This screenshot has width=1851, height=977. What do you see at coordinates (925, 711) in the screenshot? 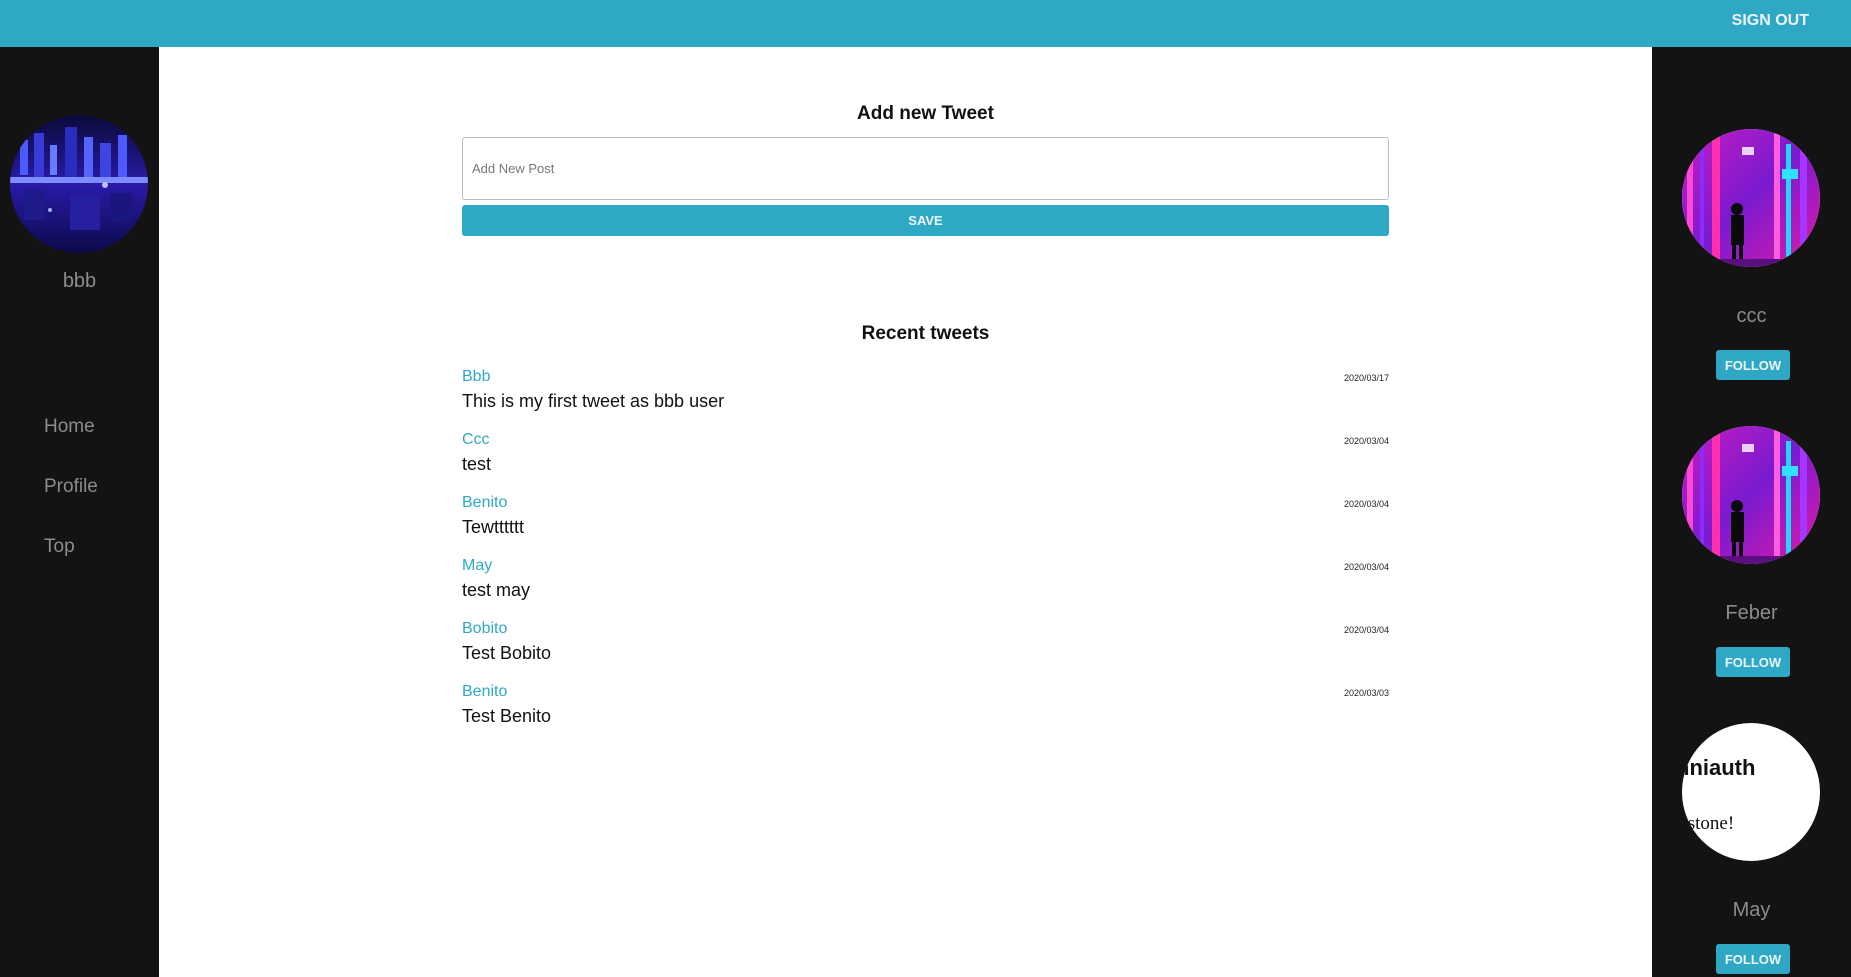
I see `tweet-item: Benito 2020/03/03 Test Benito` at bounding box center [925, 711].